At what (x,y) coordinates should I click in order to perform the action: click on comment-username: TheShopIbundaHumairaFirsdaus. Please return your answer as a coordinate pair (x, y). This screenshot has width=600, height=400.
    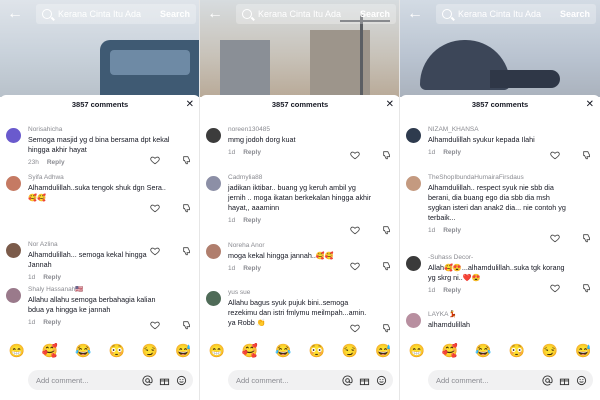
    Looking at the image, I should click on (500, 177).